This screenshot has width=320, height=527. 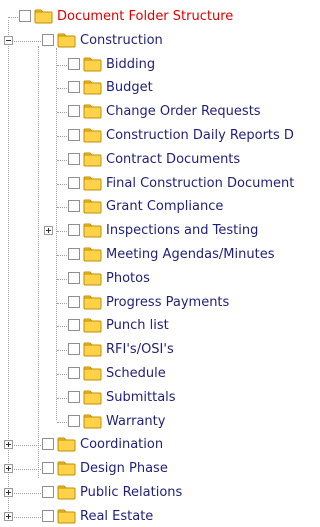 I want to click on tree-node-contract-documents: Contract Documents, so click(x=153, y=160).